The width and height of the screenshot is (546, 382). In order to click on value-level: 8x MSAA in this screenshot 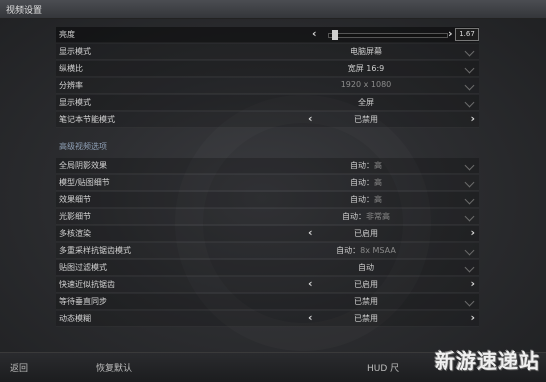, I will do `click(378, 250)`.